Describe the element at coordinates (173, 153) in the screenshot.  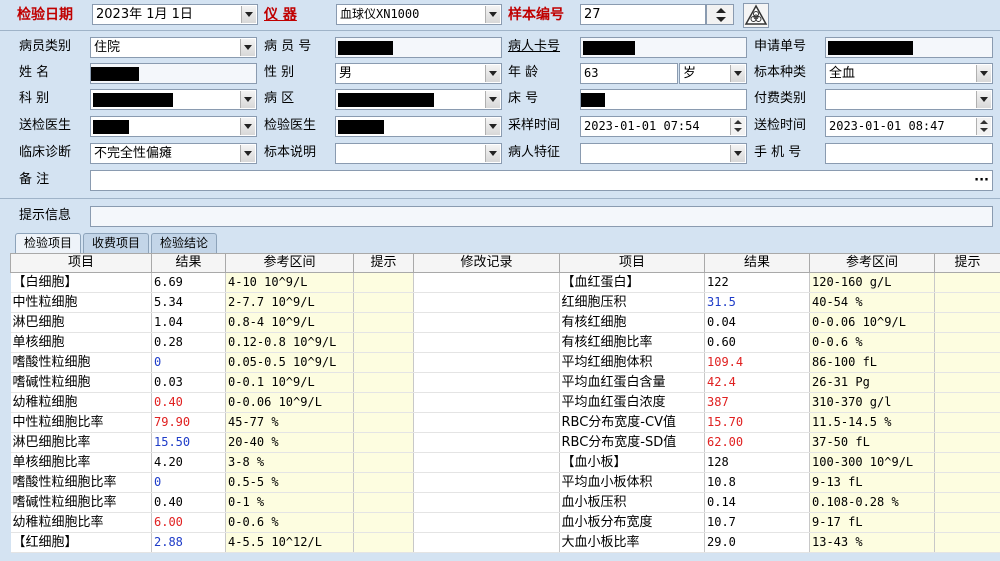
I see `diagnosis-select: 不完全性偏瘫` at that location.